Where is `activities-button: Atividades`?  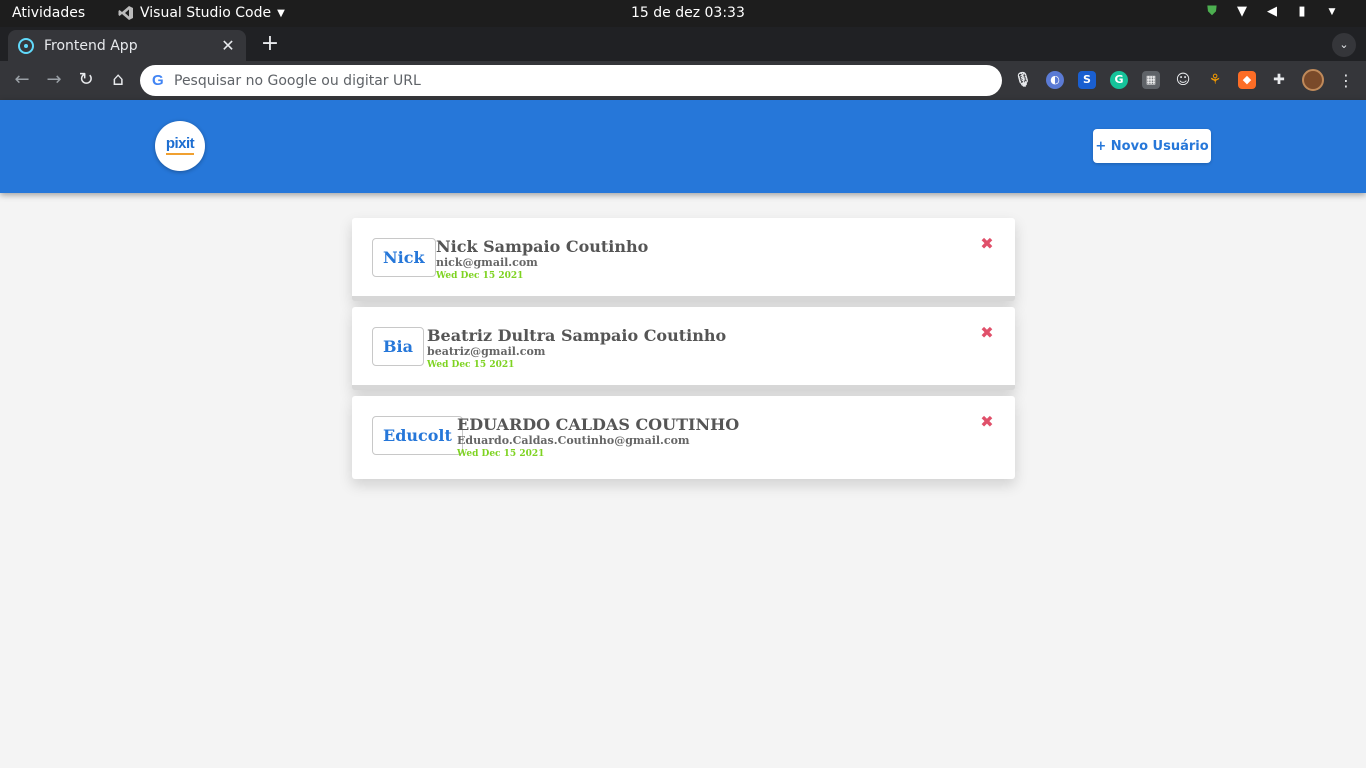 activities-button: Atividades is located at coordinates (48, 13).